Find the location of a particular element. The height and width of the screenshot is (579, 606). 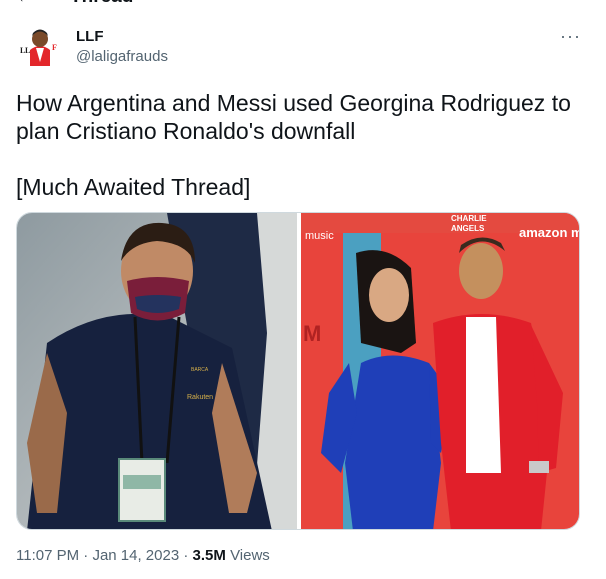

backdrop-music: music is located at coordinates (319, 236).